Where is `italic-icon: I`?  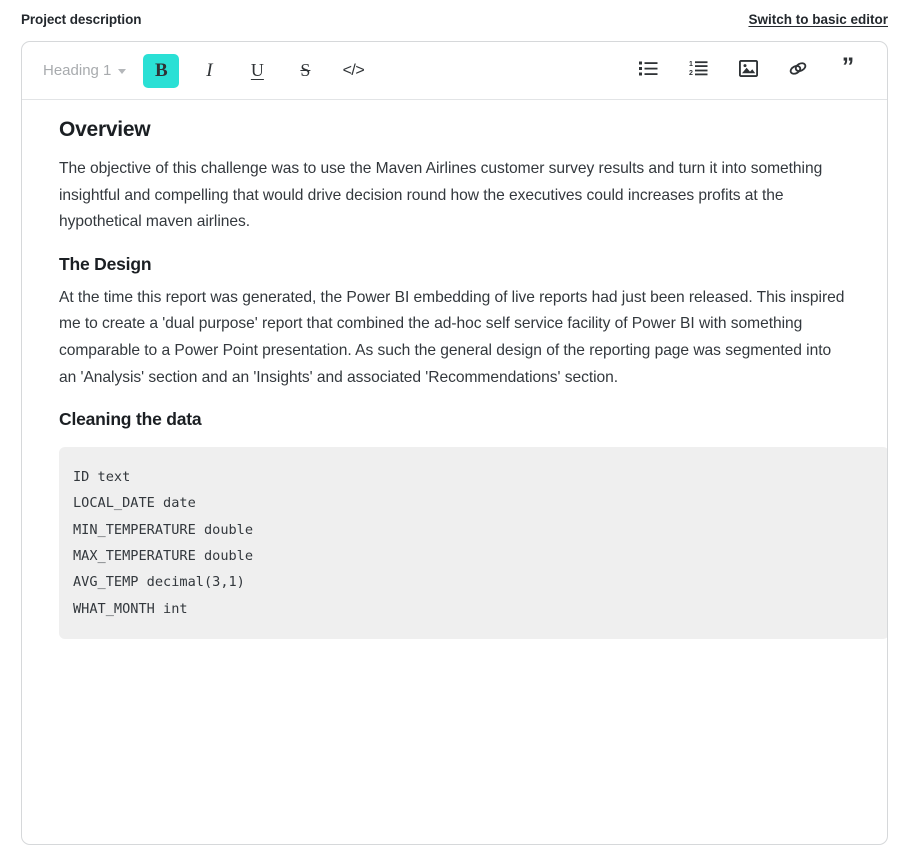 italic-icon: I is located at coordinates (209, 70).